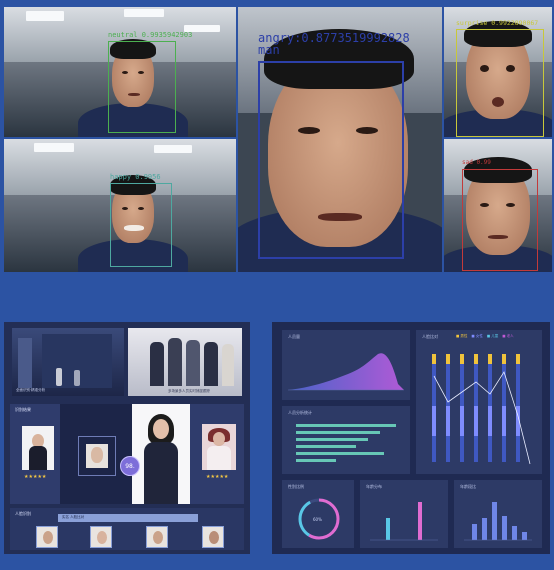  Describe the element at coordinates (31, 390) in the screenshot. I see `hero-caption-1: 全面识别·精准分析` at that location.